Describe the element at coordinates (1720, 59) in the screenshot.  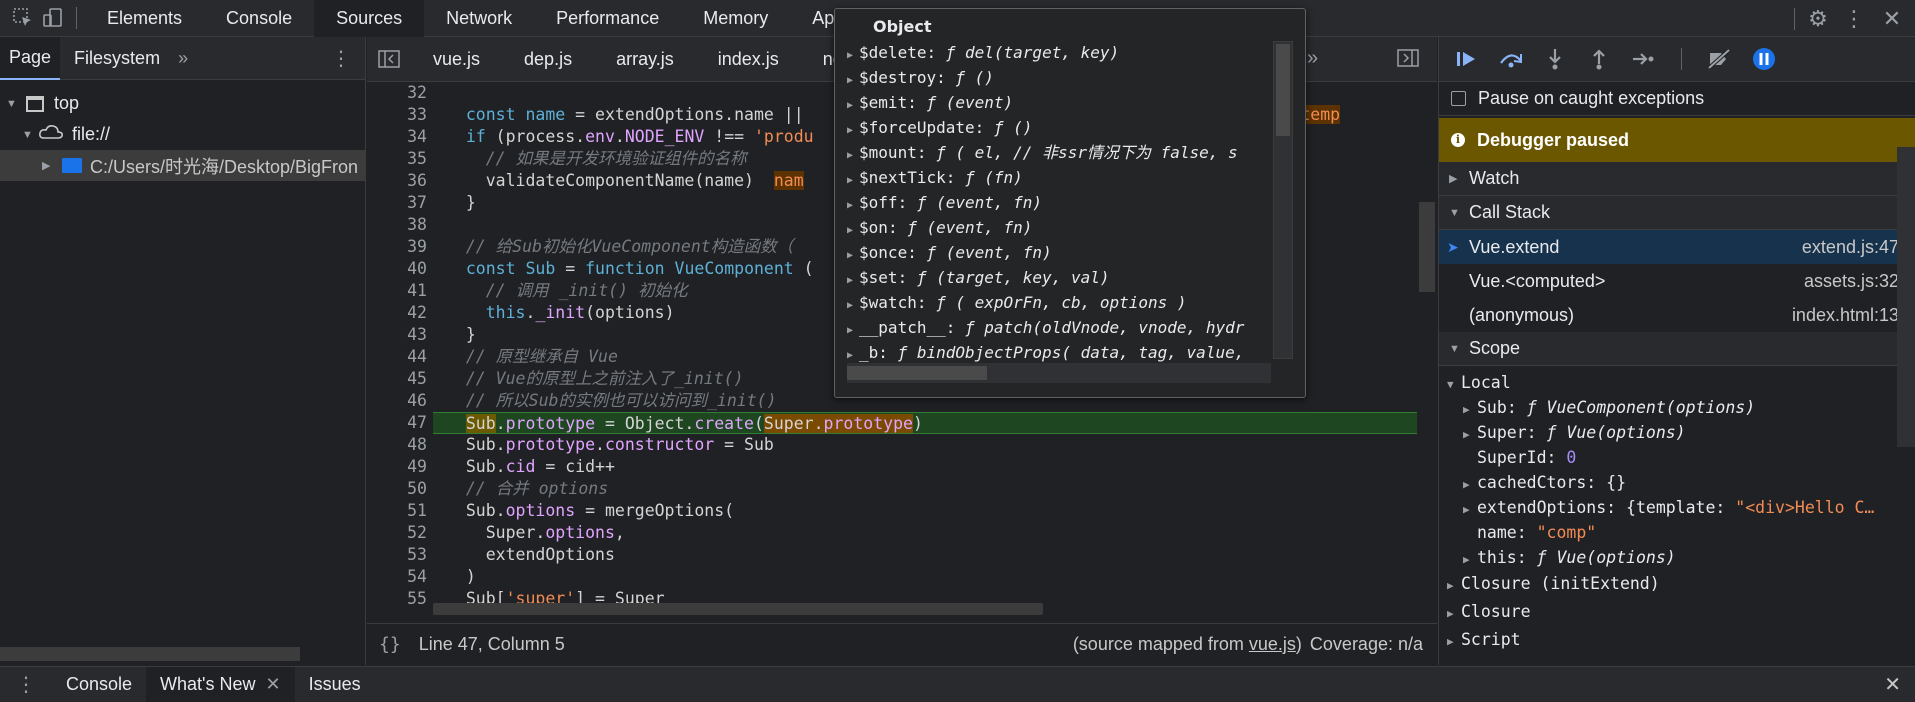
I see `deactivate-breakpoints-icon` at that location.